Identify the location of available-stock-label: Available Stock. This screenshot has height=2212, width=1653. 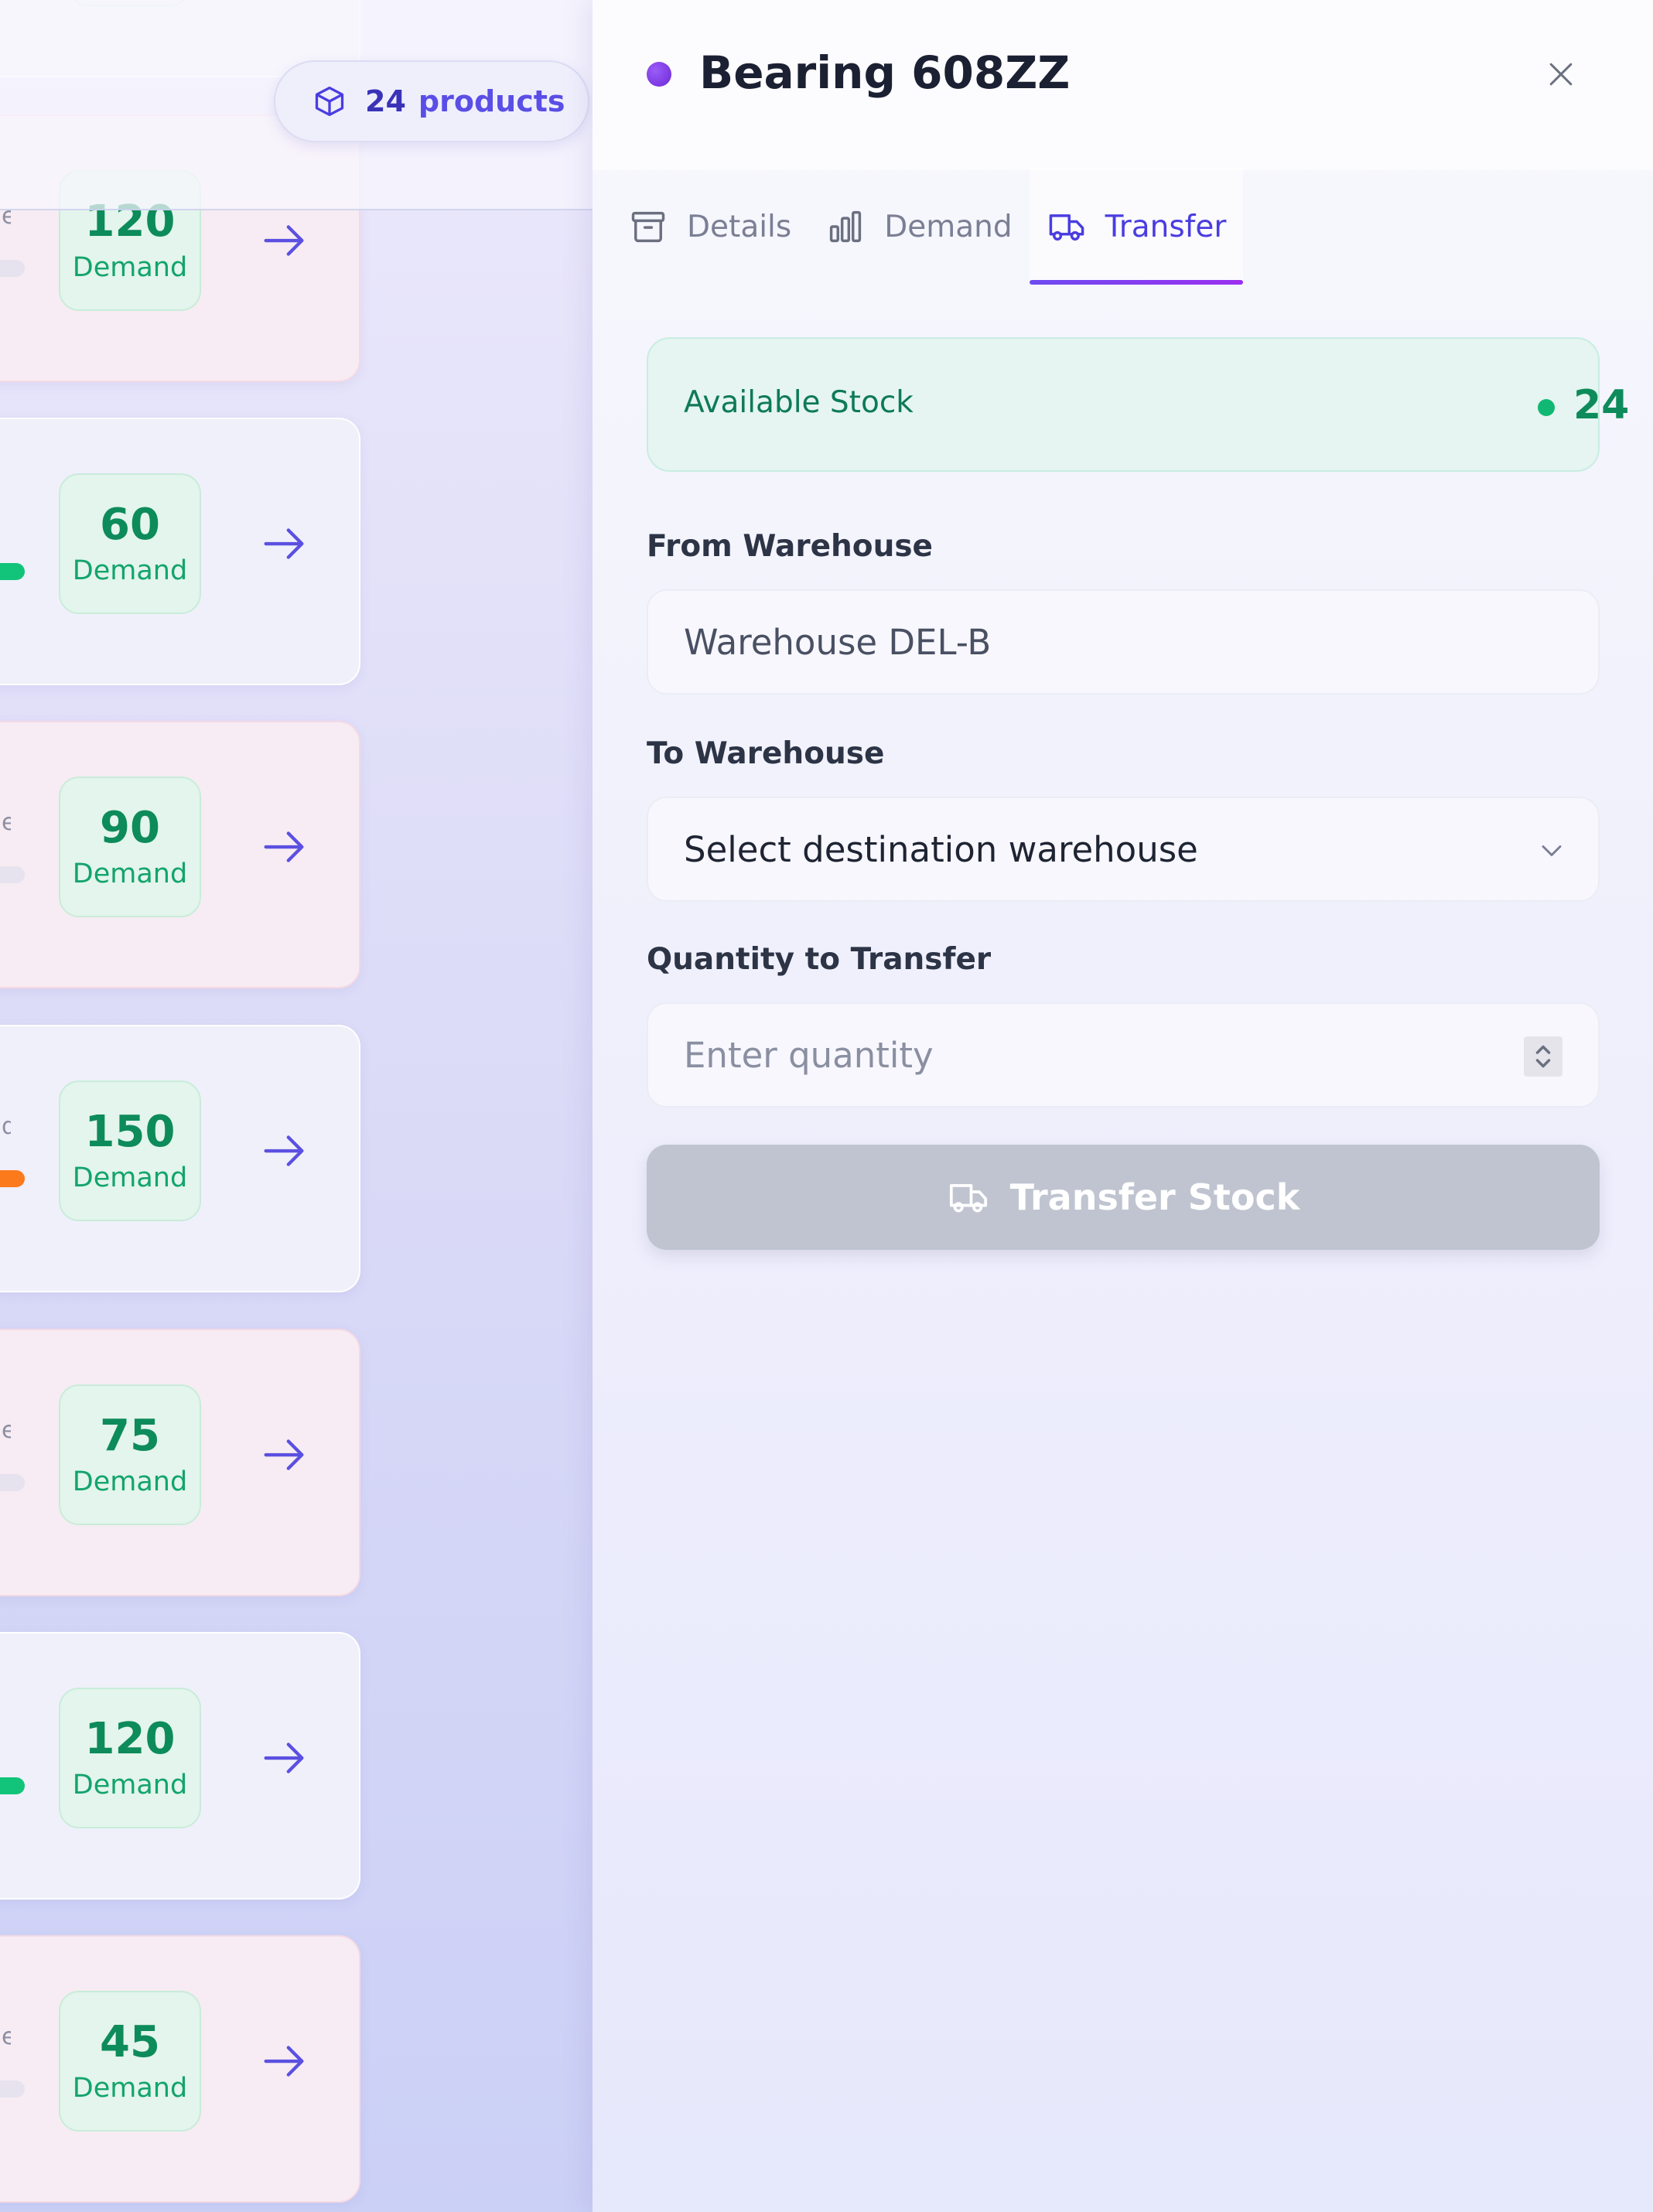
(799, 402).